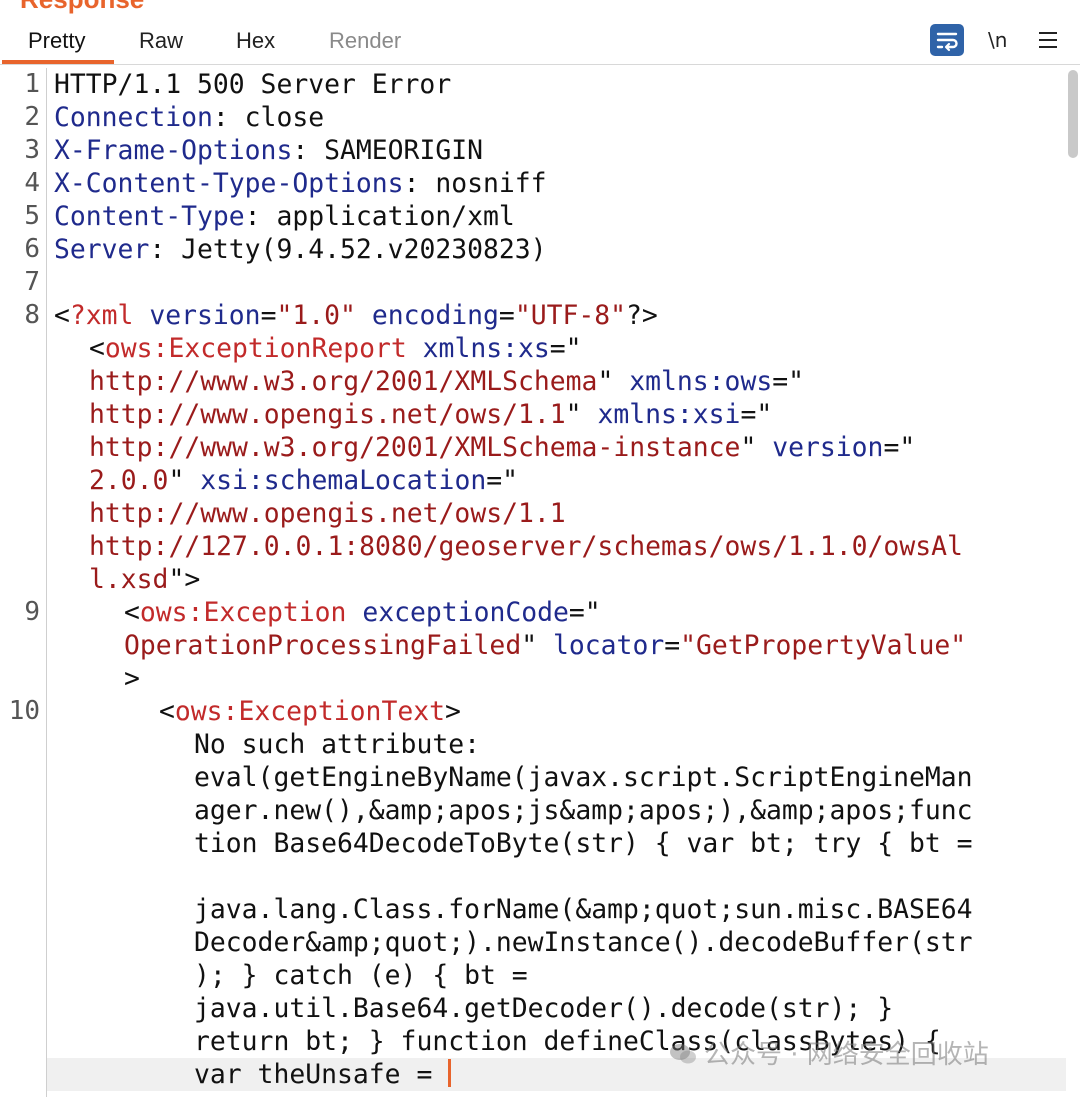 The image size is (1080, 1097). I want to click on hamburger-menu-icon, so click(1048, 40).